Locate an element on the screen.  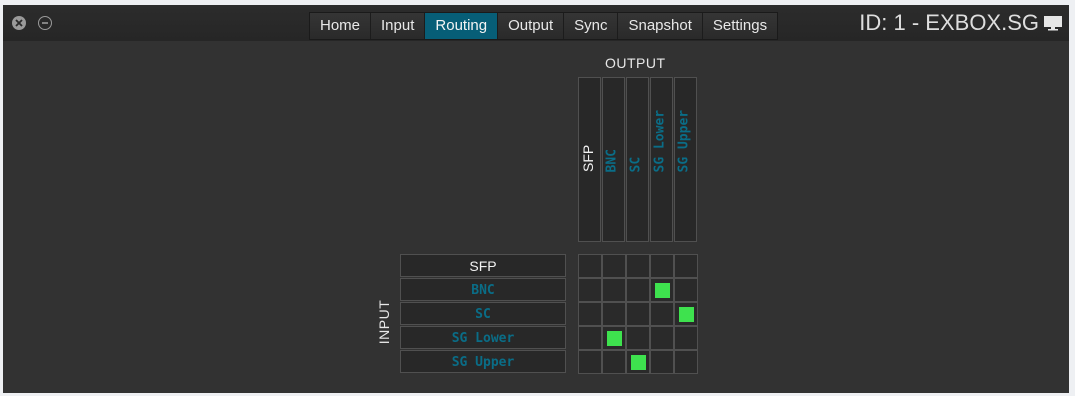
tab-sync: Sync is located at coordinates (591, 26).